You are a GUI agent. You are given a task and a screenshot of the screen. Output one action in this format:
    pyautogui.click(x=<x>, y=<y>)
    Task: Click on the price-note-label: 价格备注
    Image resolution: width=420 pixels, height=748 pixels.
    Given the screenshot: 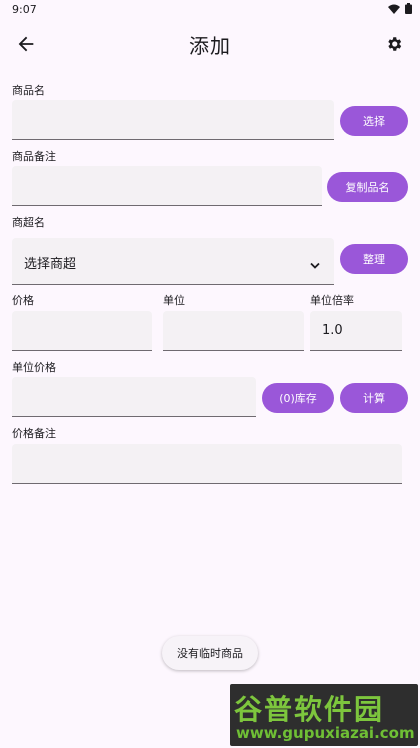 What is the action you would take?
    pyautogui.click(x=34, y=433)
    